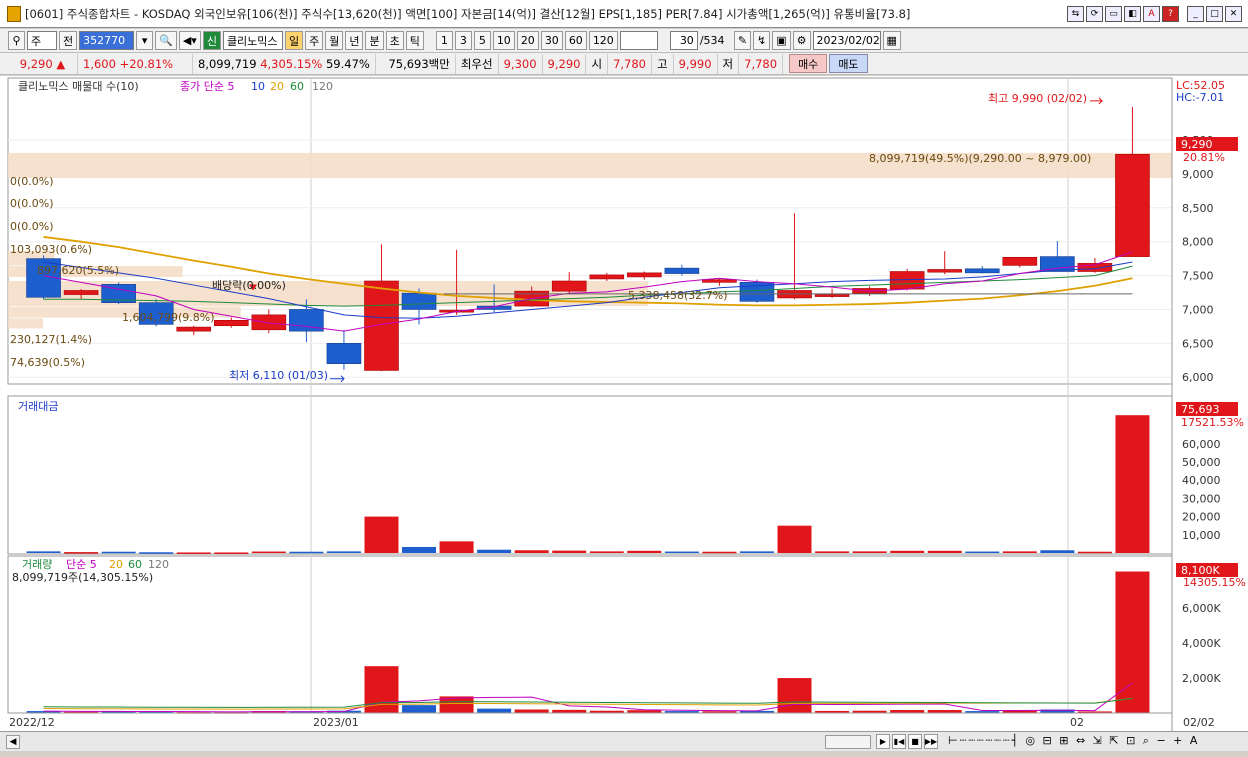 This screenshot has height=757, width=1248. What do you see at coordinates (334, 40) in the screenshot?
I see `period-month: 월` at bounding box center [334, 40].